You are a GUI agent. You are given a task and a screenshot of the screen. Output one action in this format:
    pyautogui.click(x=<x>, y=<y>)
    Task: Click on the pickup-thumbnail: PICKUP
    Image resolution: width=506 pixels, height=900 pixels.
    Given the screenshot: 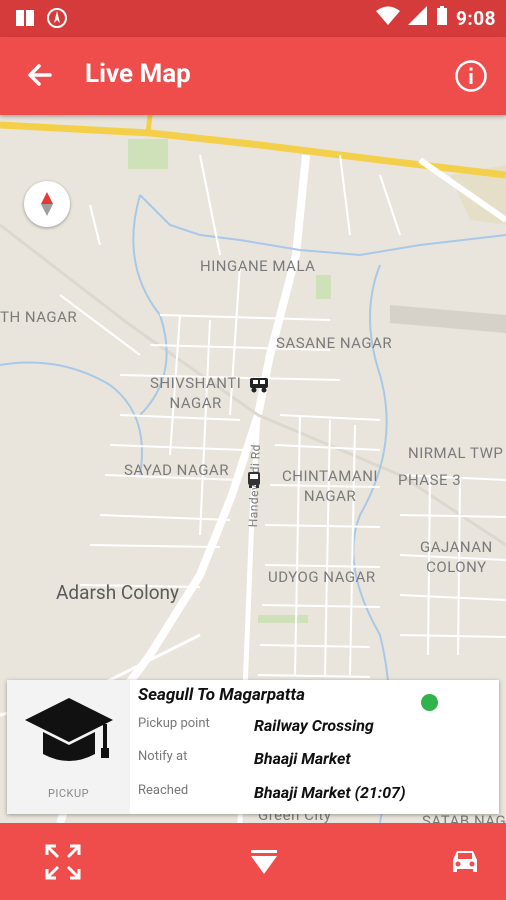 What is the action you would take?
    pyautogui.click(x=68, y=747)
    